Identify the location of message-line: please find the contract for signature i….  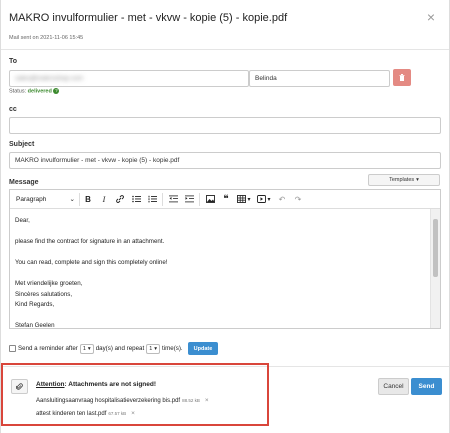
(90, 241).